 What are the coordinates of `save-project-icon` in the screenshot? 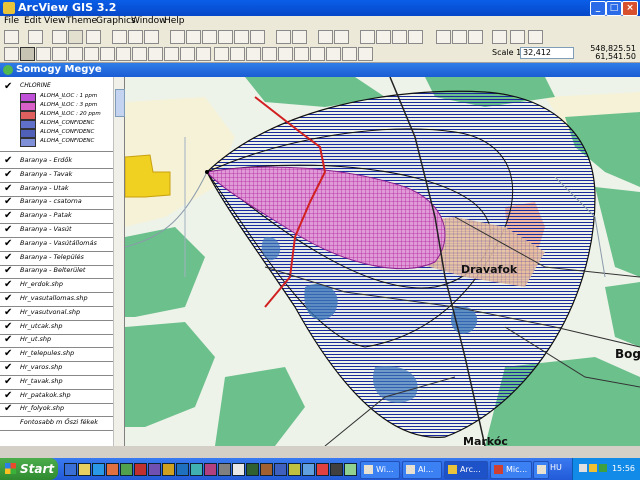 It's located at (11, 37).